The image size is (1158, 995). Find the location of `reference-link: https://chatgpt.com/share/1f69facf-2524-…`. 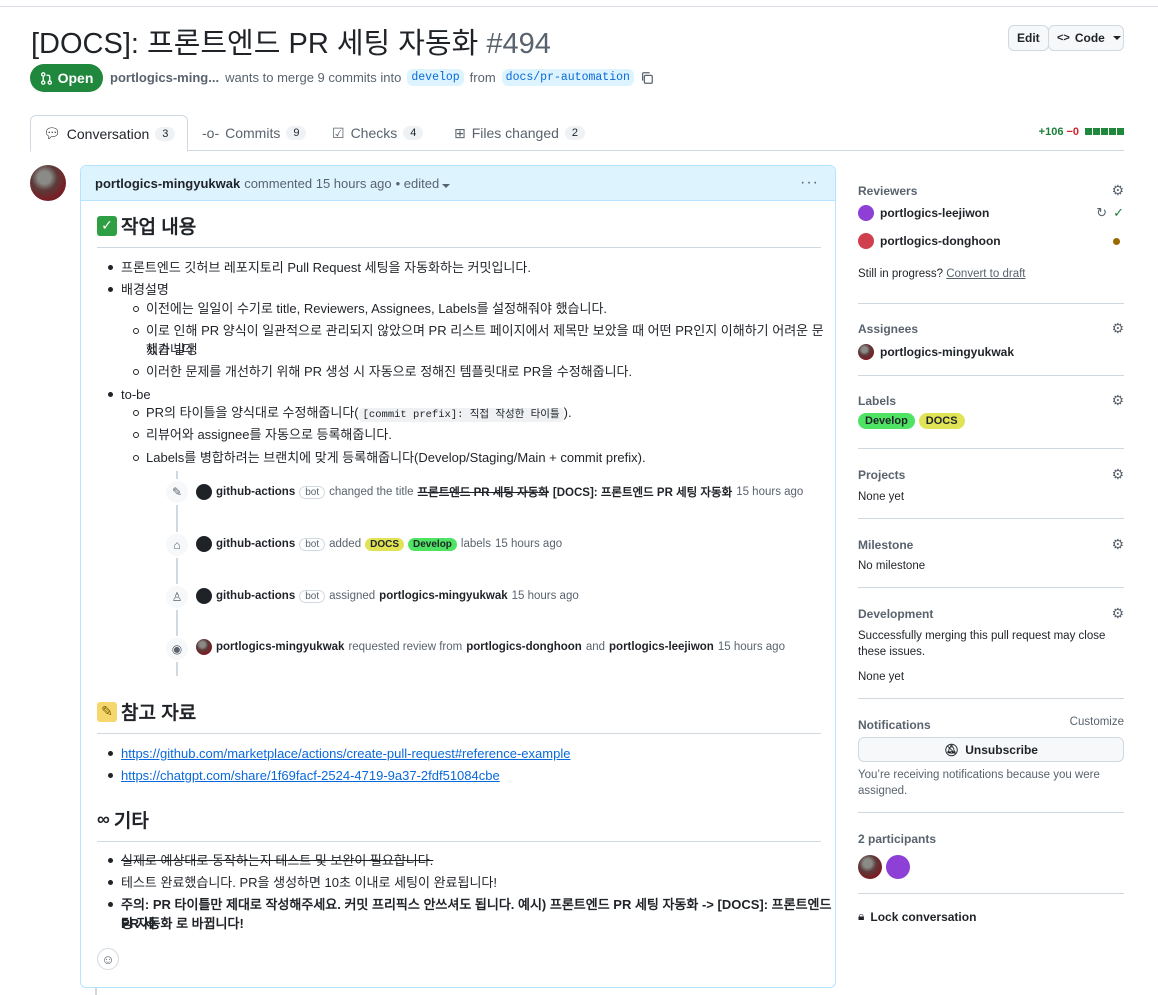

reference-link: https://chatgpt.com/share/1f69facf-2524-… is located at coordinates (310, 775).